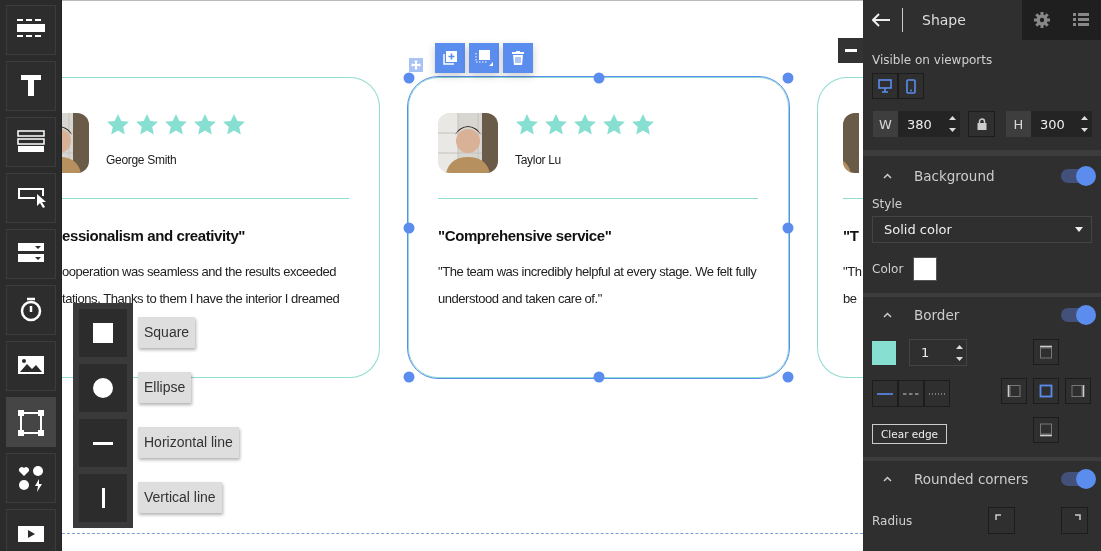  I want to click on trash-icon, so click(518, 58).